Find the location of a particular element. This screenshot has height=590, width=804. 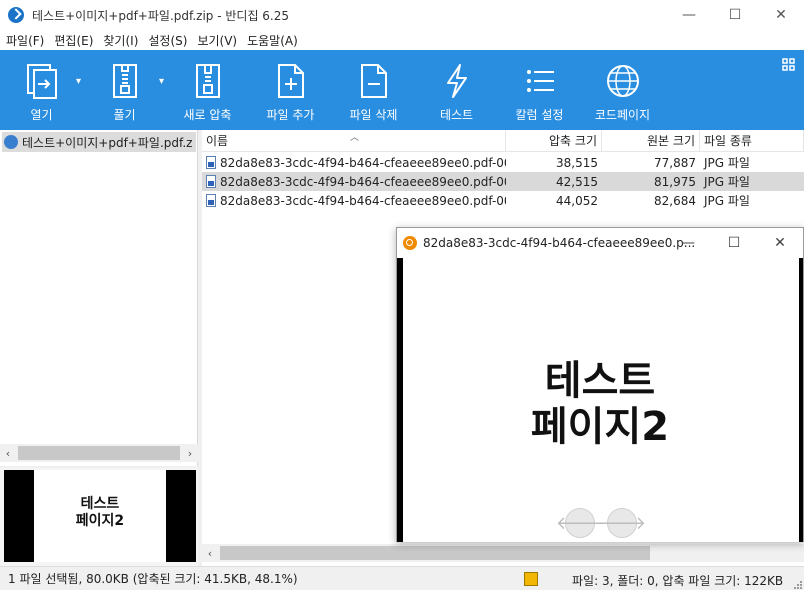

tree-horizontal-scrollbar: ‹ › is located at coordinates (99, 453).